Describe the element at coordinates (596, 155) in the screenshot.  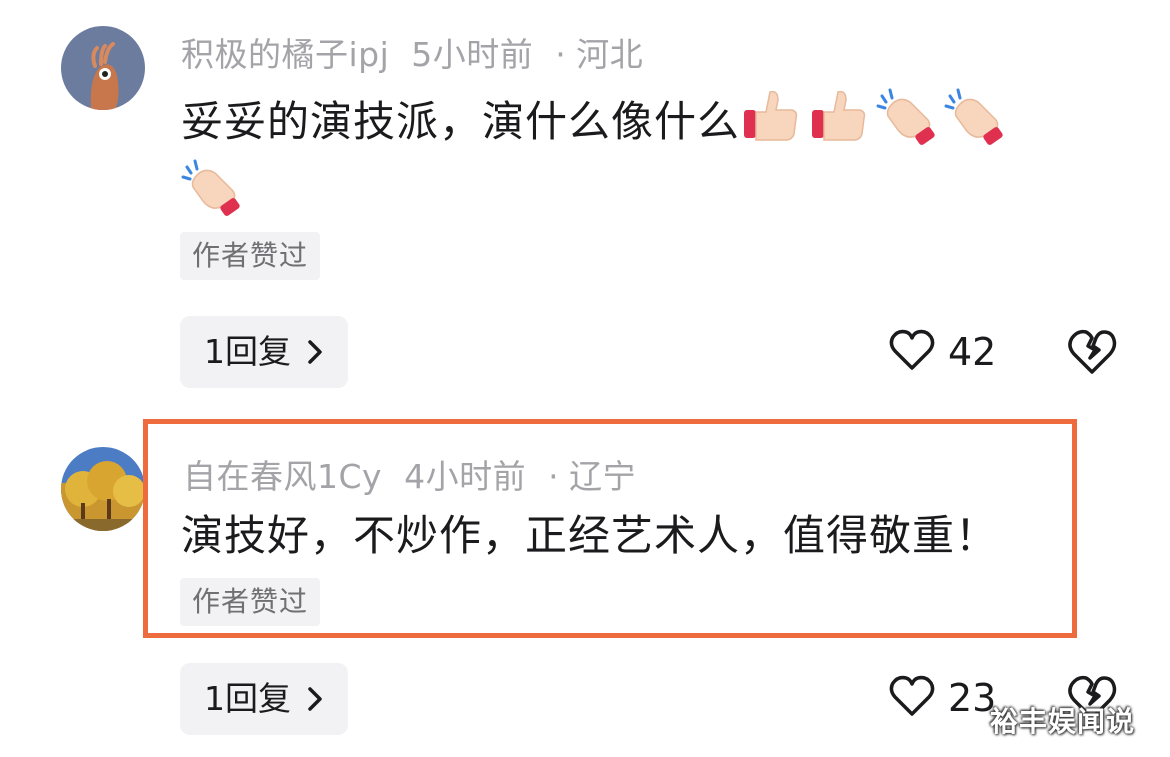
I see `comment-text: 妥妥的演技派，演什么像什么` at that location.